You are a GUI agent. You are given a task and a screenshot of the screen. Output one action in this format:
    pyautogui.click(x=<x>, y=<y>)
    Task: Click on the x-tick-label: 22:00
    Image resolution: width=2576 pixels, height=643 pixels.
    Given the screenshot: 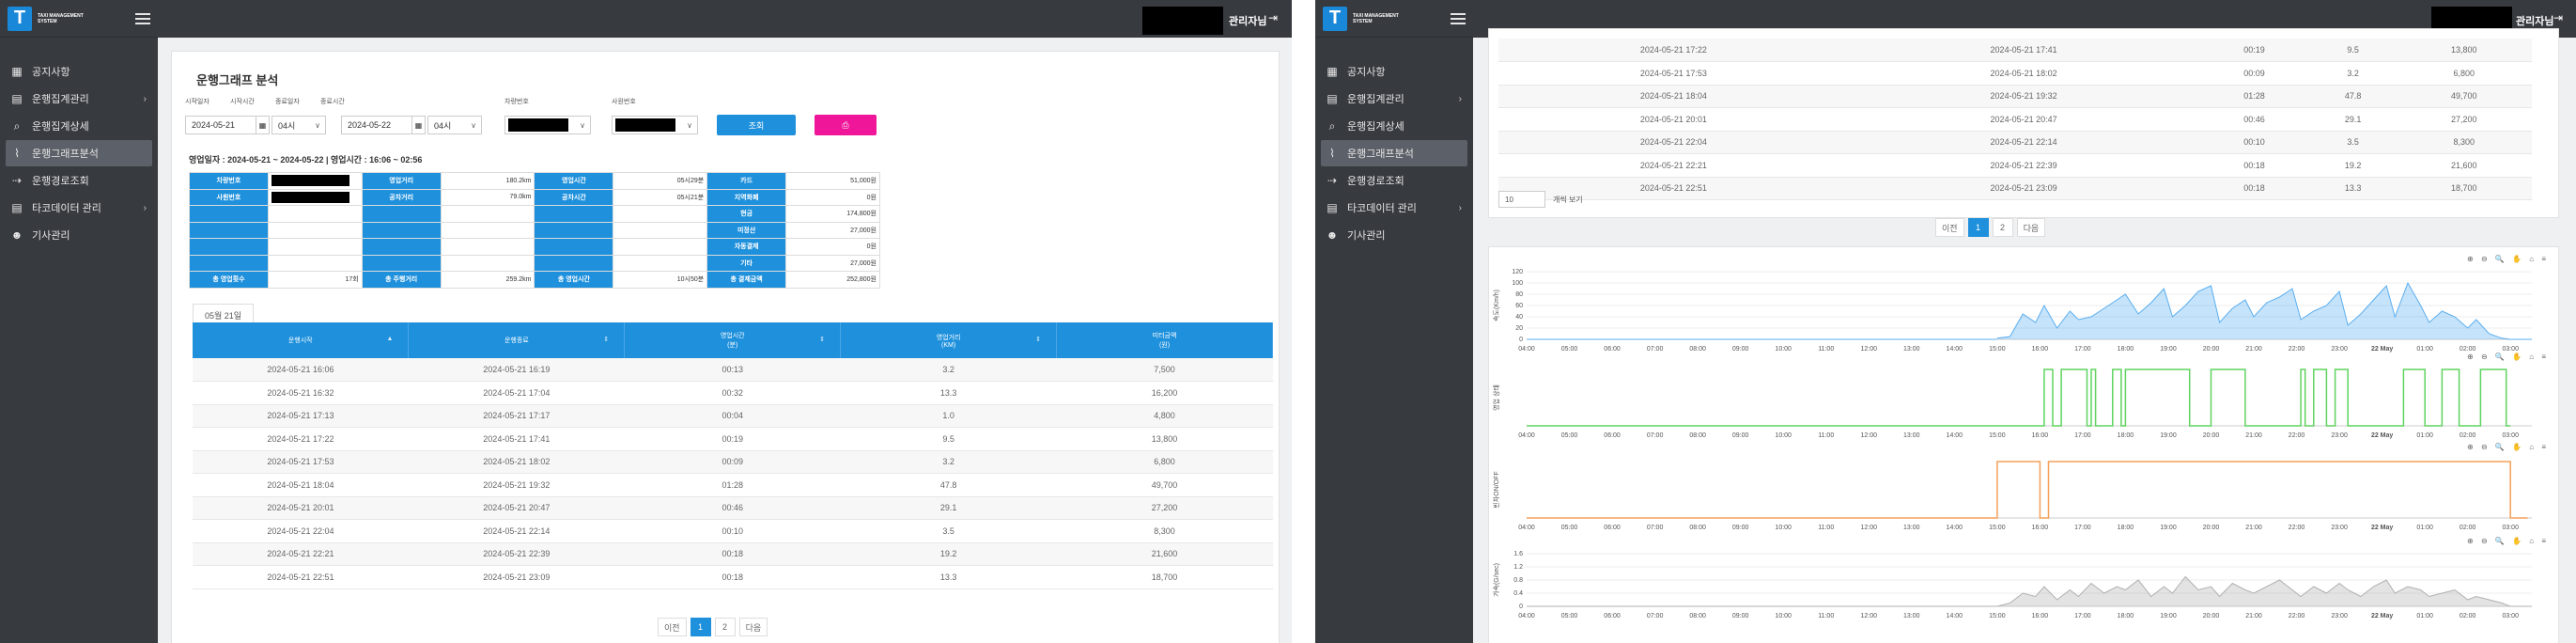 What is the action you would take?
    pyautogui.click(x=2297, y=349)
    